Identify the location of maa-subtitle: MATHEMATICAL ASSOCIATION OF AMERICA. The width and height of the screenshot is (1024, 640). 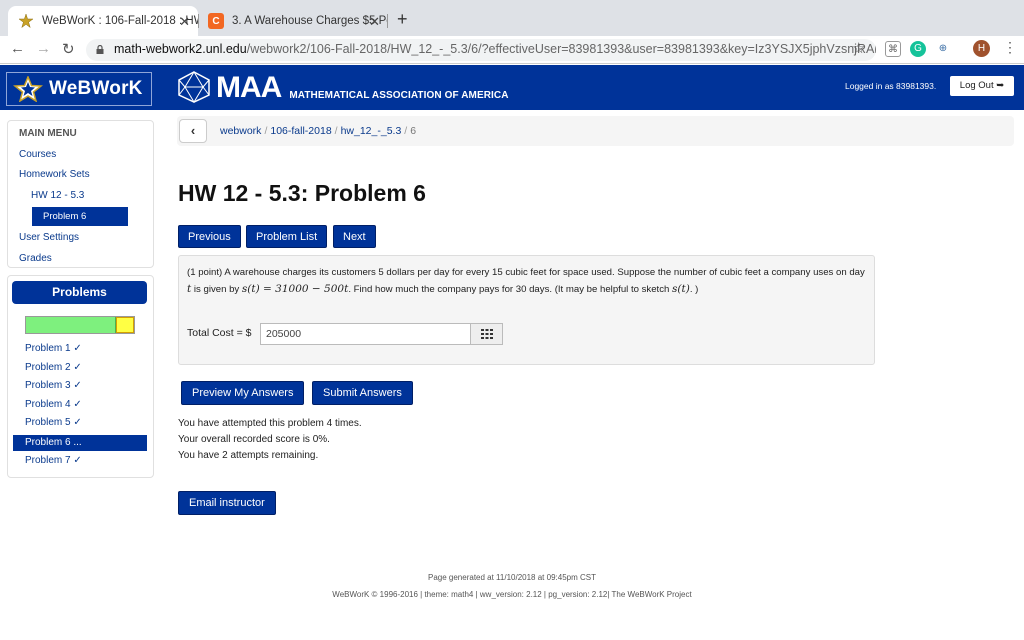
(399, 95).